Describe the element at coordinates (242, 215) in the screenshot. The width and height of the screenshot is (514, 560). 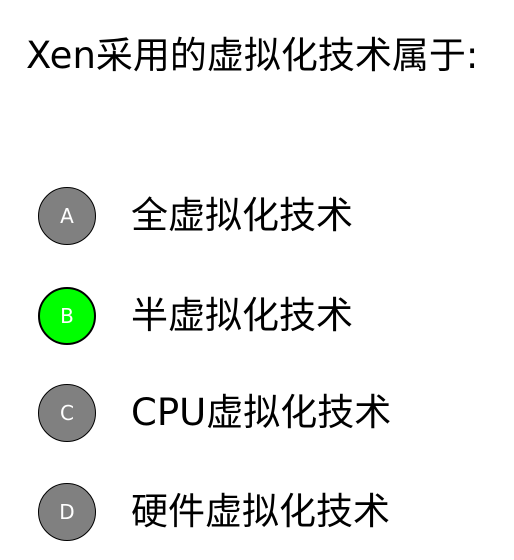
I see `option-a-label: 全虚拟化技术` at that location.